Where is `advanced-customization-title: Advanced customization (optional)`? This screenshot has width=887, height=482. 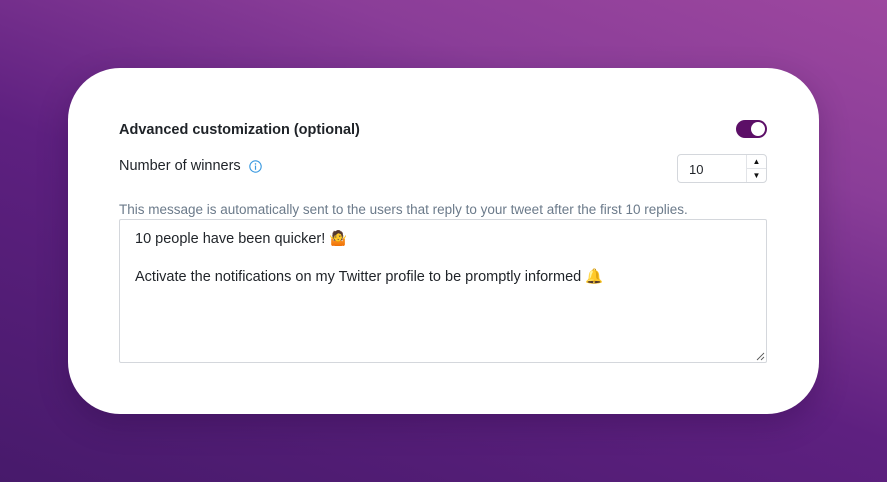
advanced-customization-title: Advanced customization (optional) is located at coordinates (239, 130).